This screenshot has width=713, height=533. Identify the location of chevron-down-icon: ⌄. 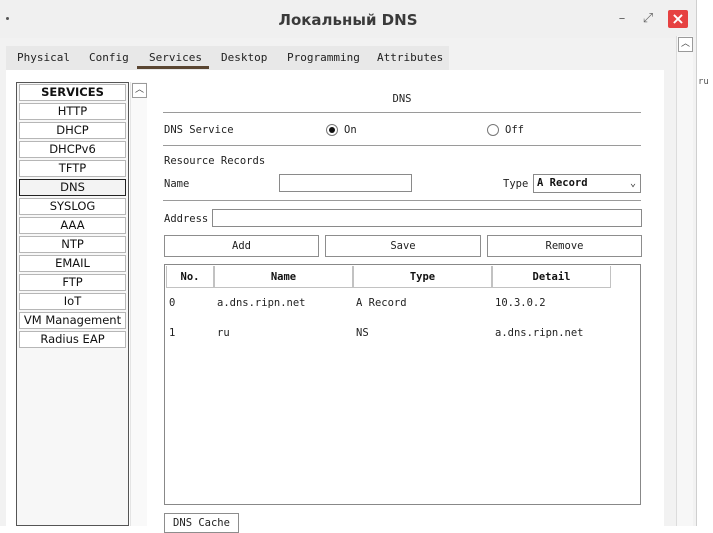
(632, 183).